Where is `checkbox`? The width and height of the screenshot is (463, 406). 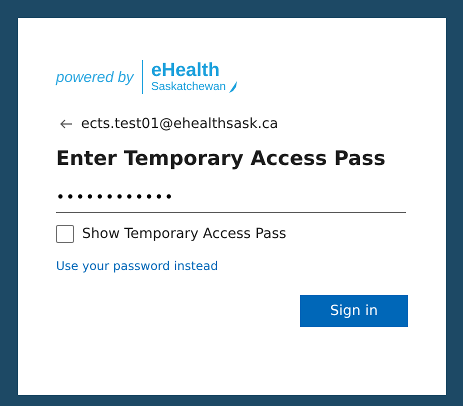
checkbox is located at coordinates (65, 234).